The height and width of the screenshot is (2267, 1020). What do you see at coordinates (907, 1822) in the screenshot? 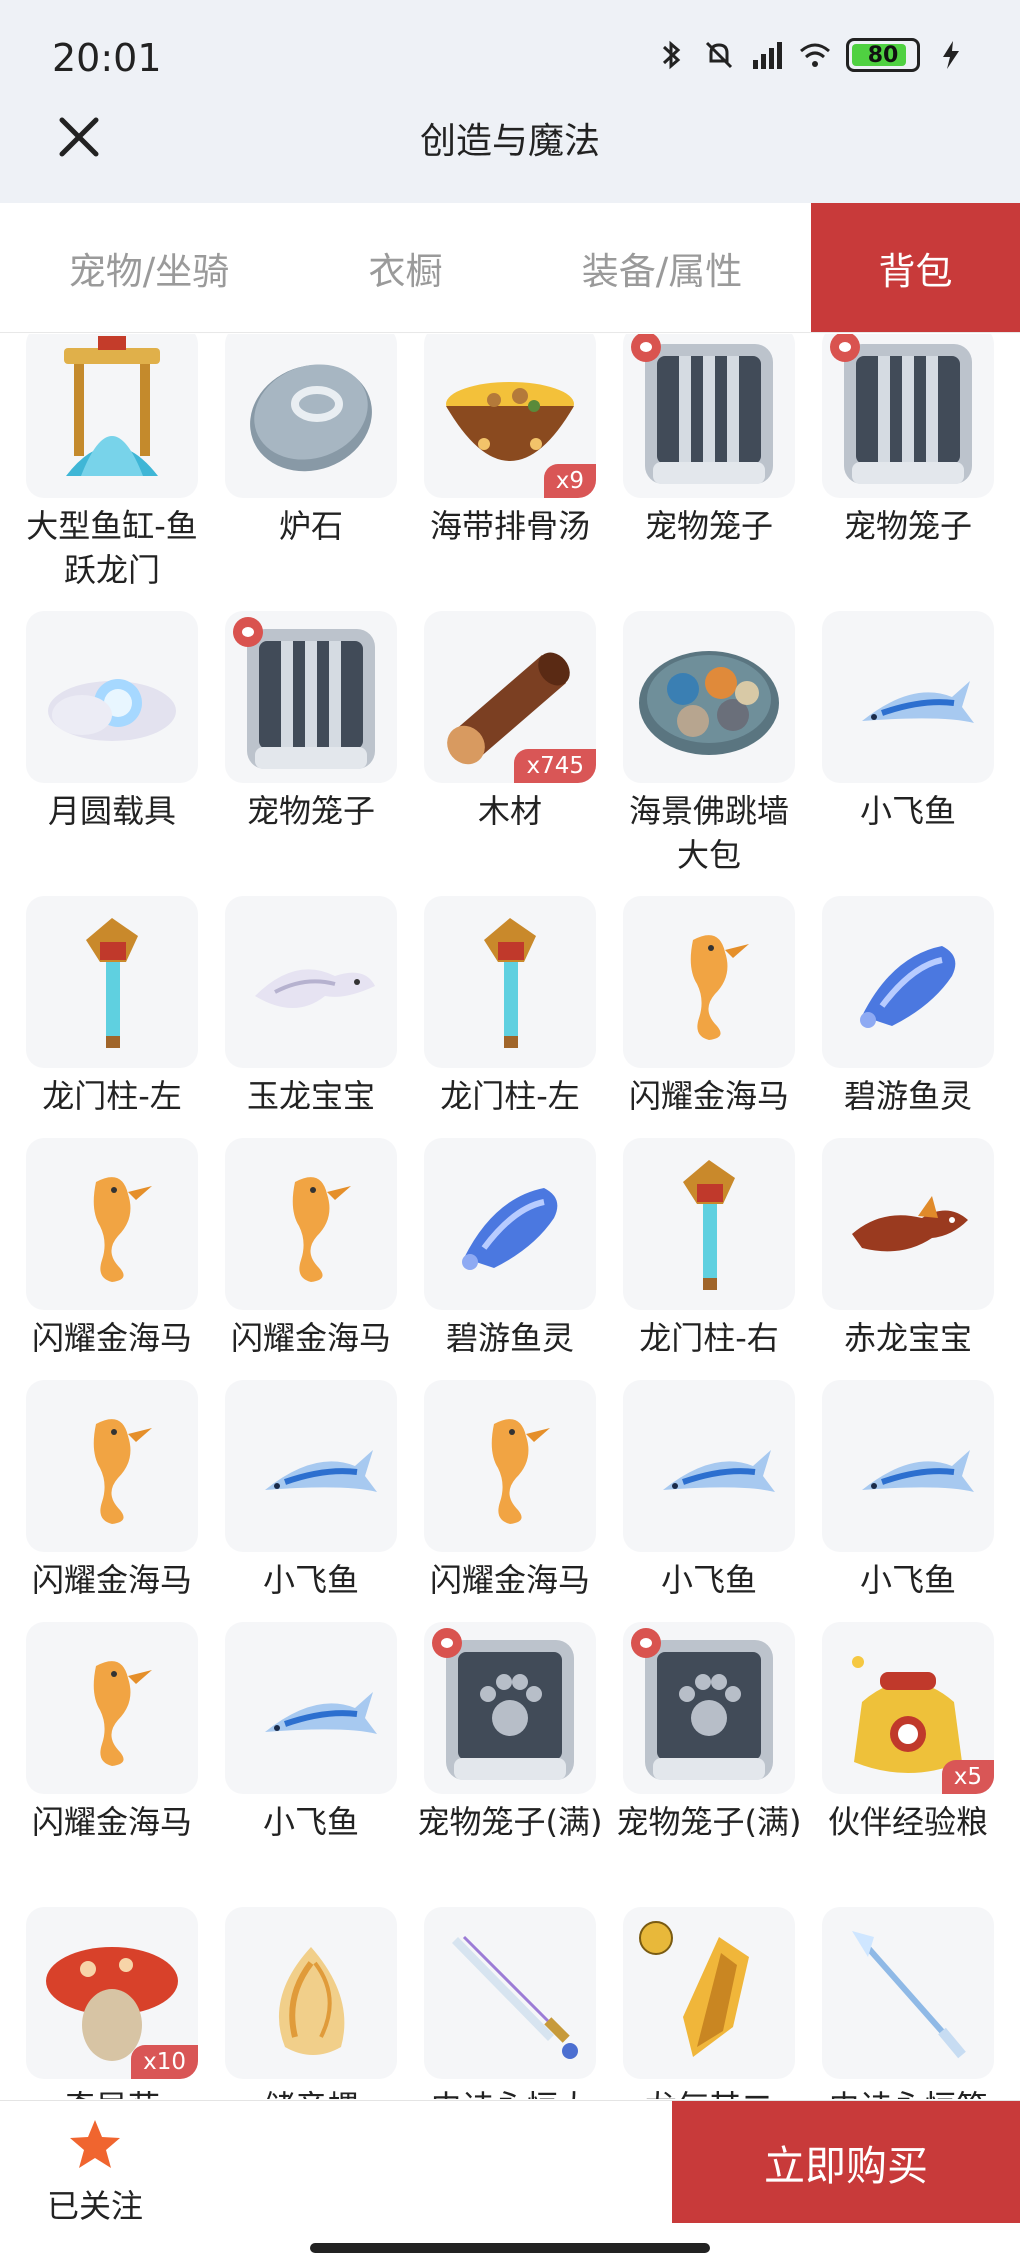
I see `item-name: 伙伴经验粮` at bounding box center [907, 1822].